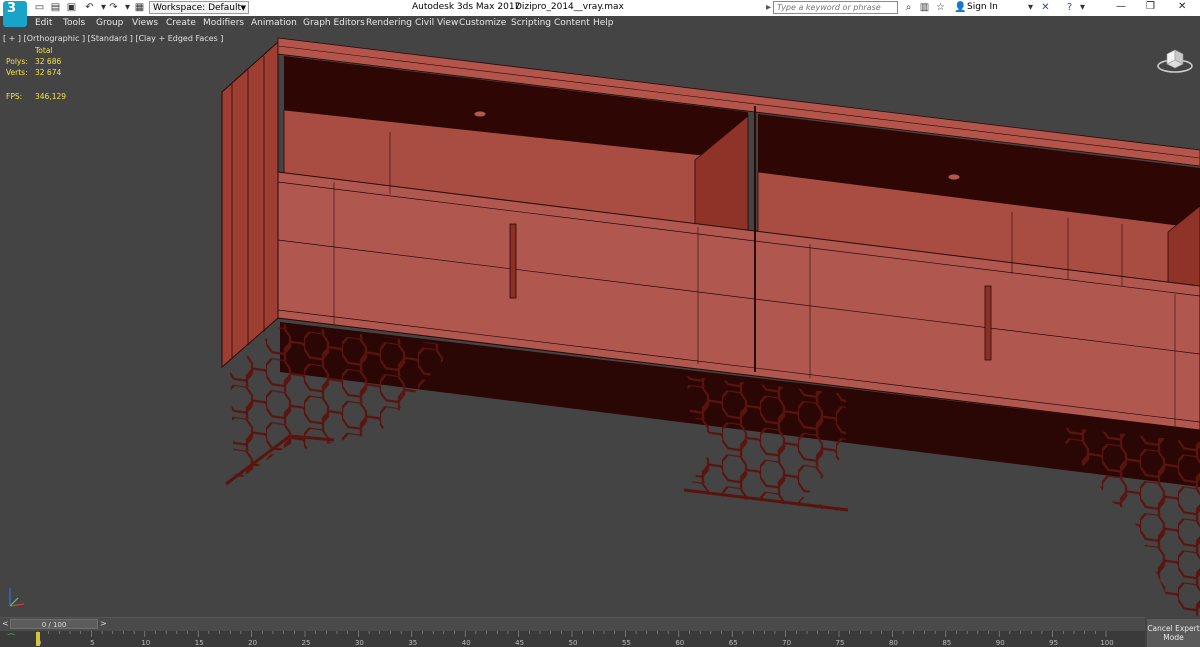  I want to click on stats-verts-value: 32 674, so click(48, 72).